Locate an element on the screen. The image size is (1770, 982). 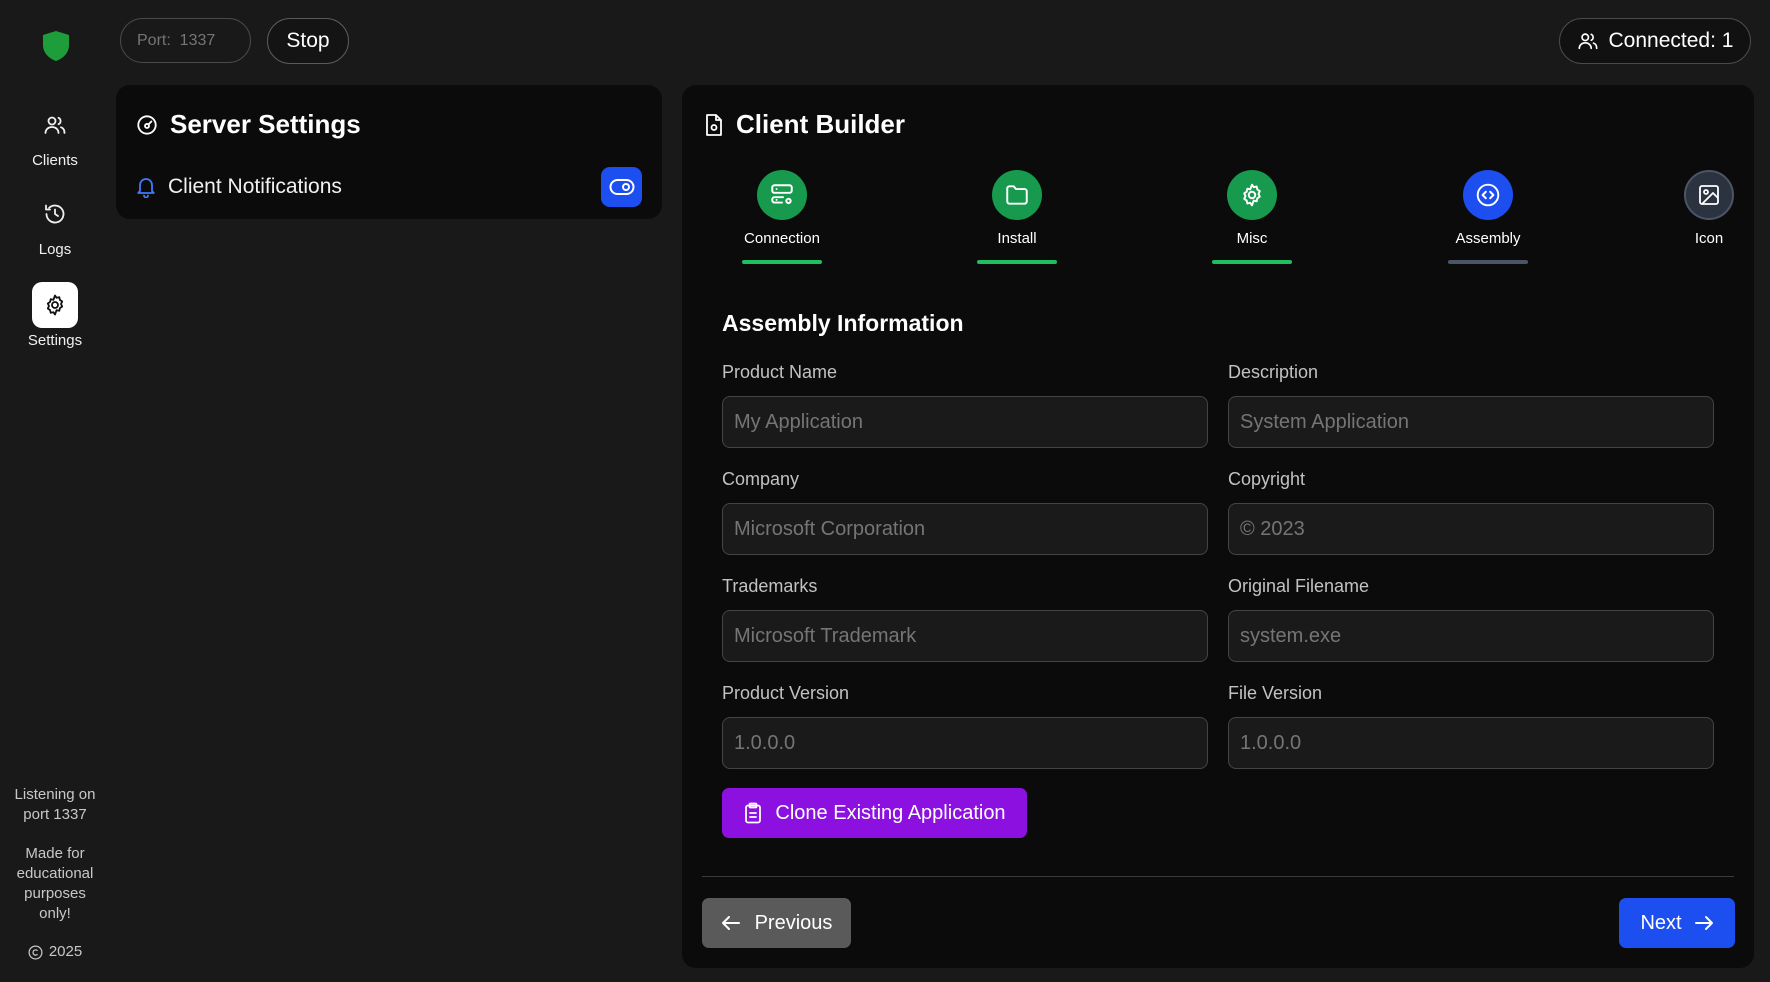
server-settings-card: Server Settings Client Notifications is located at coordinates (389, 152).